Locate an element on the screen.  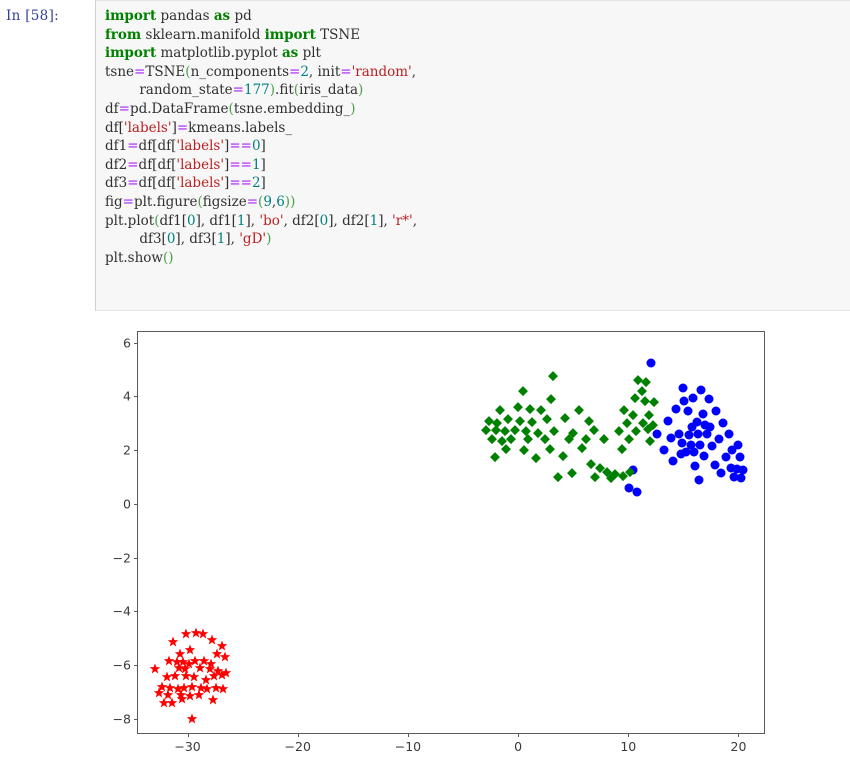
cell-execution-prompt: In [58]: is located at coordinates (32, 16).